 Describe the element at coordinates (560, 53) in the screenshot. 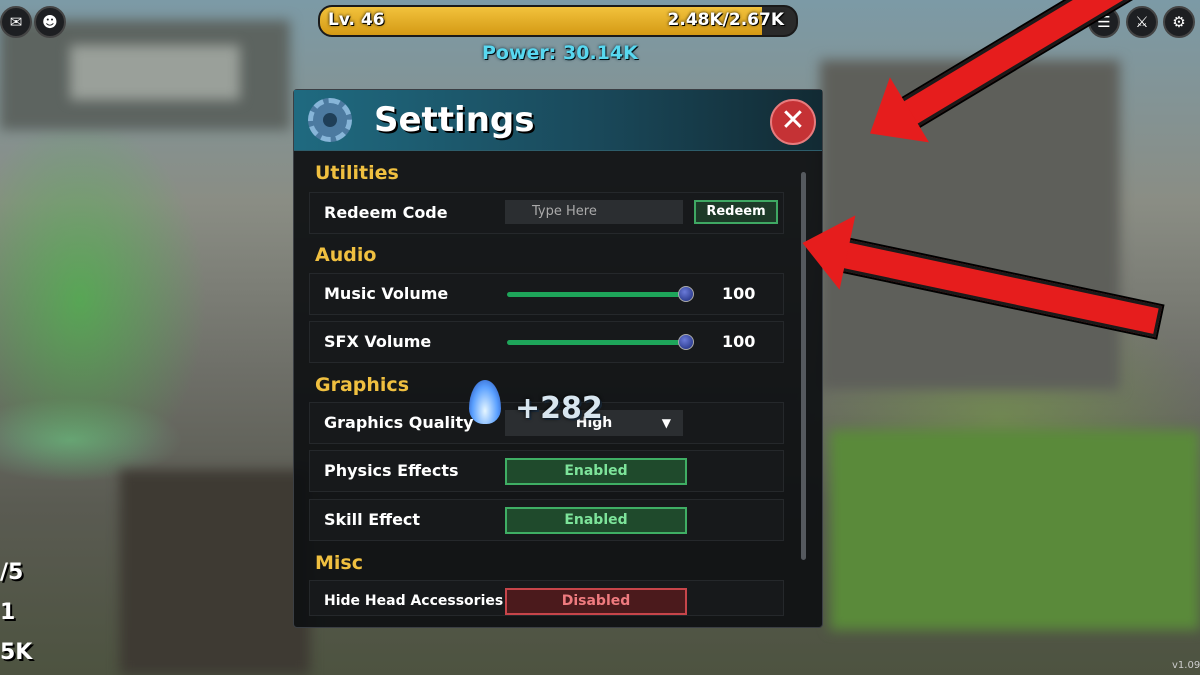

I see `power-label: Power: 30.14K` at that location.